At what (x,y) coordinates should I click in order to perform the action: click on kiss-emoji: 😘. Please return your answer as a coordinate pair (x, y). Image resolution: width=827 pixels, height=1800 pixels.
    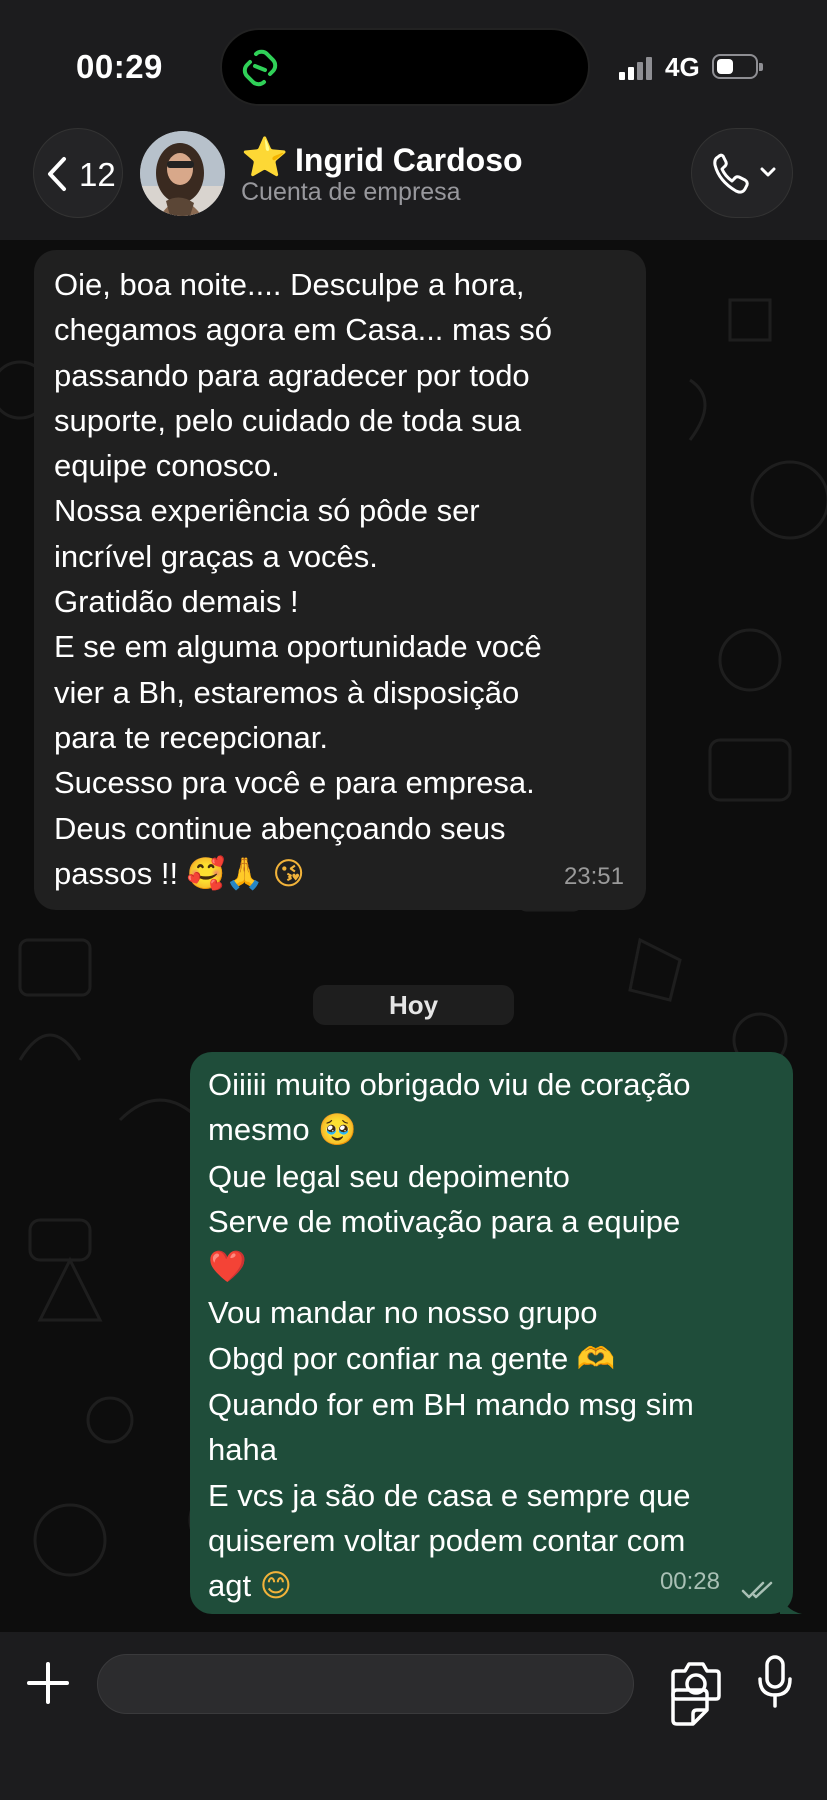
    Looking at the image, I should click on (288, 873).